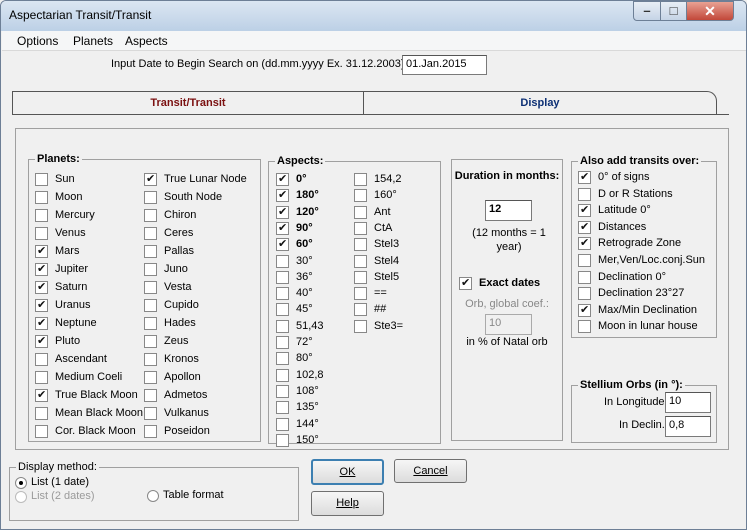 The width and height of the screenshot is (747, 530). Describe the element at coordinates (688, 426) in the screenshot. I see `stellium-declin-input: 0,8` at that location.